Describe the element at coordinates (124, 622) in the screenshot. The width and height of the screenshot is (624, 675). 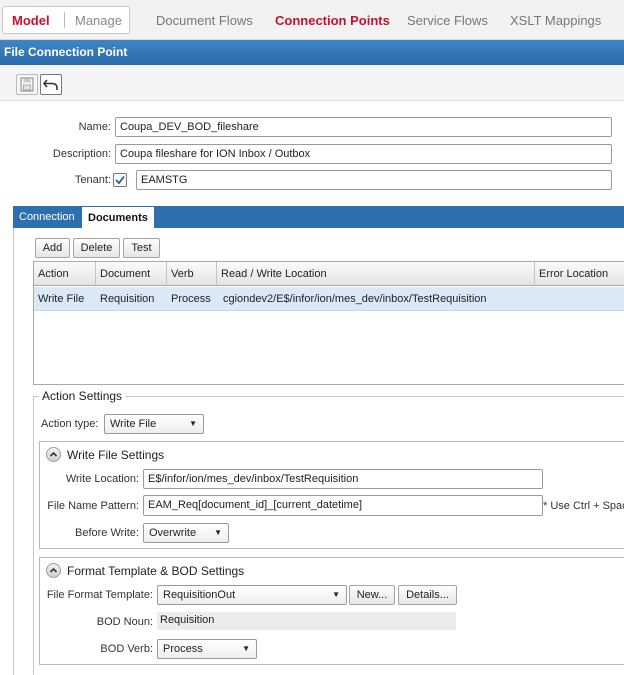
I see `bod-noun-label: BOD Noun:` at that location.